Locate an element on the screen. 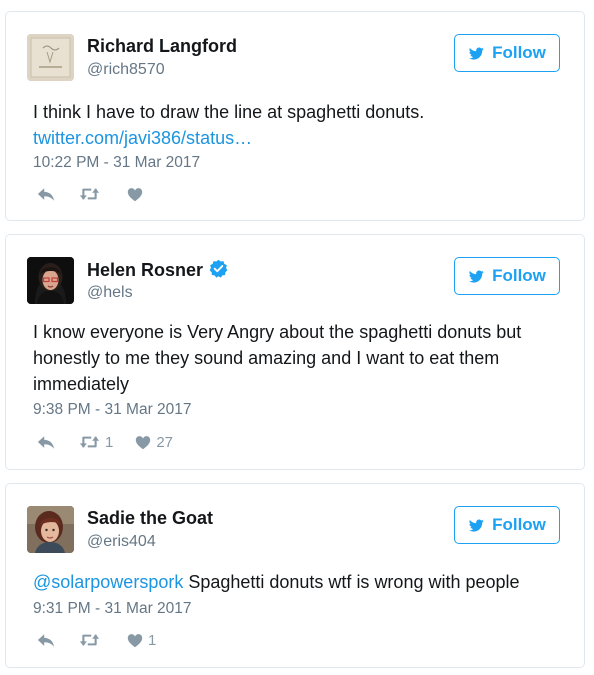 This screenshot has width=594, height=675. verified-badge-icon is located at coordinates (218, 271).